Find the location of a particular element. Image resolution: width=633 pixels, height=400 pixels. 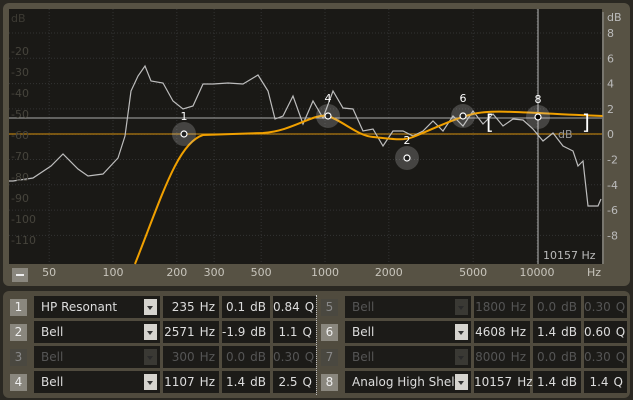

filter-type-select: HP Resonant is located at coordinates (97, 307).